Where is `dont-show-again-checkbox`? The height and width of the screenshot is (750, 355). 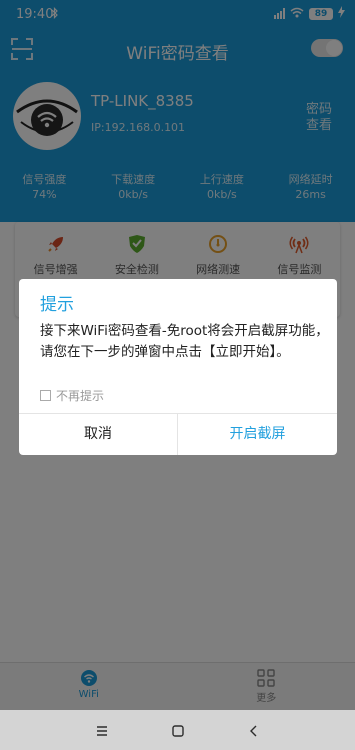
dont-show-again-checkbox is located at coordinates (45, 395).